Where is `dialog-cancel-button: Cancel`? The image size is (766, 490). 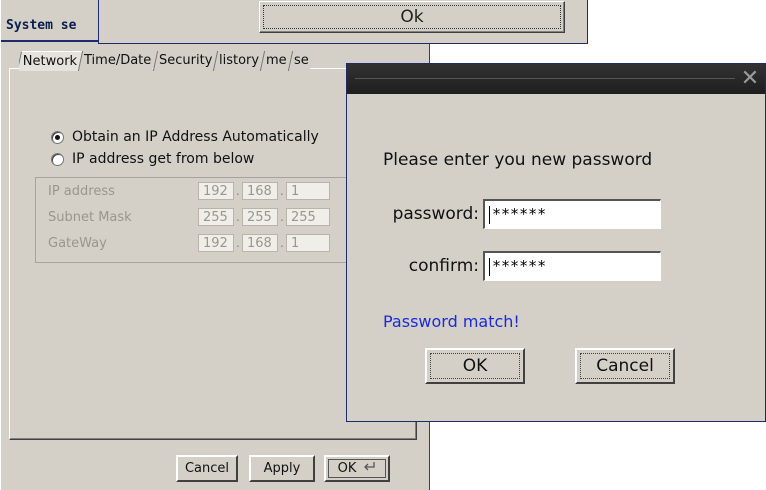 dialog-cancel-button: Cancel is located at coordinates (625, 366).